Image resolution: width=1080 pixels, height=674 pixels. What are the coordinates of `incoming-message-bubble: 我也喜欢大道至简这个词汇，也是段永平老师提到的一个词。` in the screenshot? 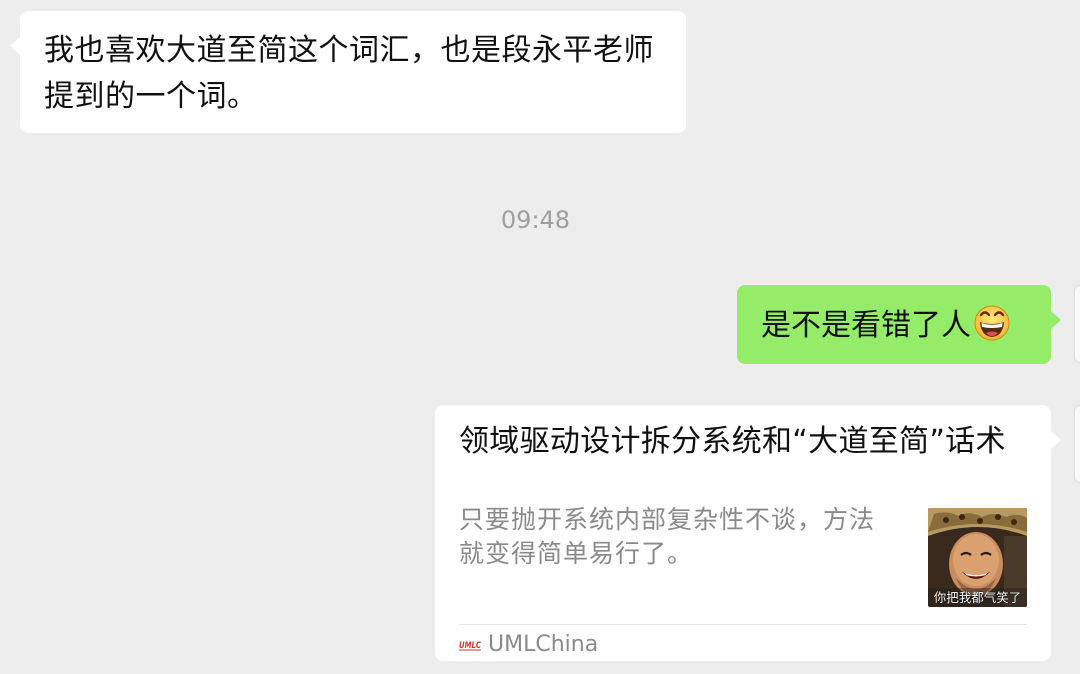 It's located at (348, 72).